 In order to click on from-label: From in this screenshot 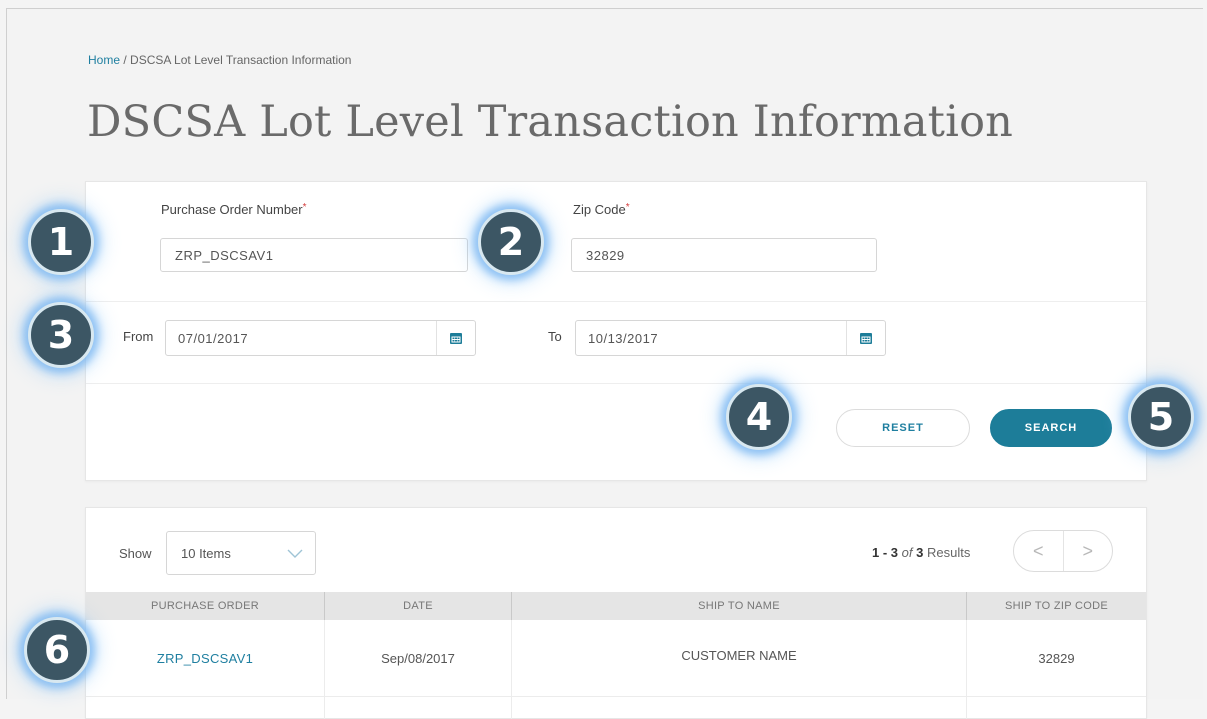, I will do `click(138, 336)`.